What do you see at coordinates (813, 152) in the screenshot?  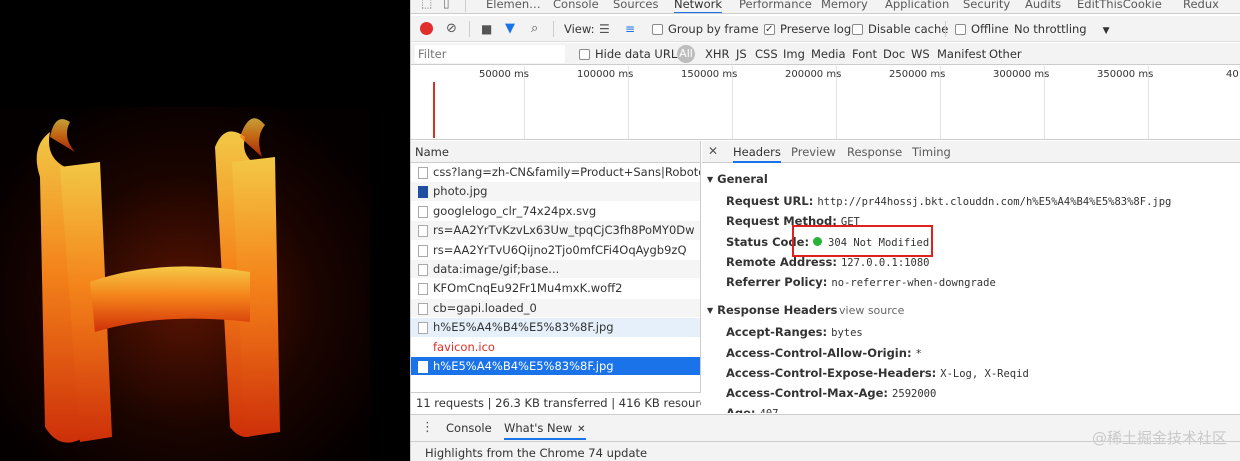 I see `tab-preview: Preview` at bounding box center [813, 152].